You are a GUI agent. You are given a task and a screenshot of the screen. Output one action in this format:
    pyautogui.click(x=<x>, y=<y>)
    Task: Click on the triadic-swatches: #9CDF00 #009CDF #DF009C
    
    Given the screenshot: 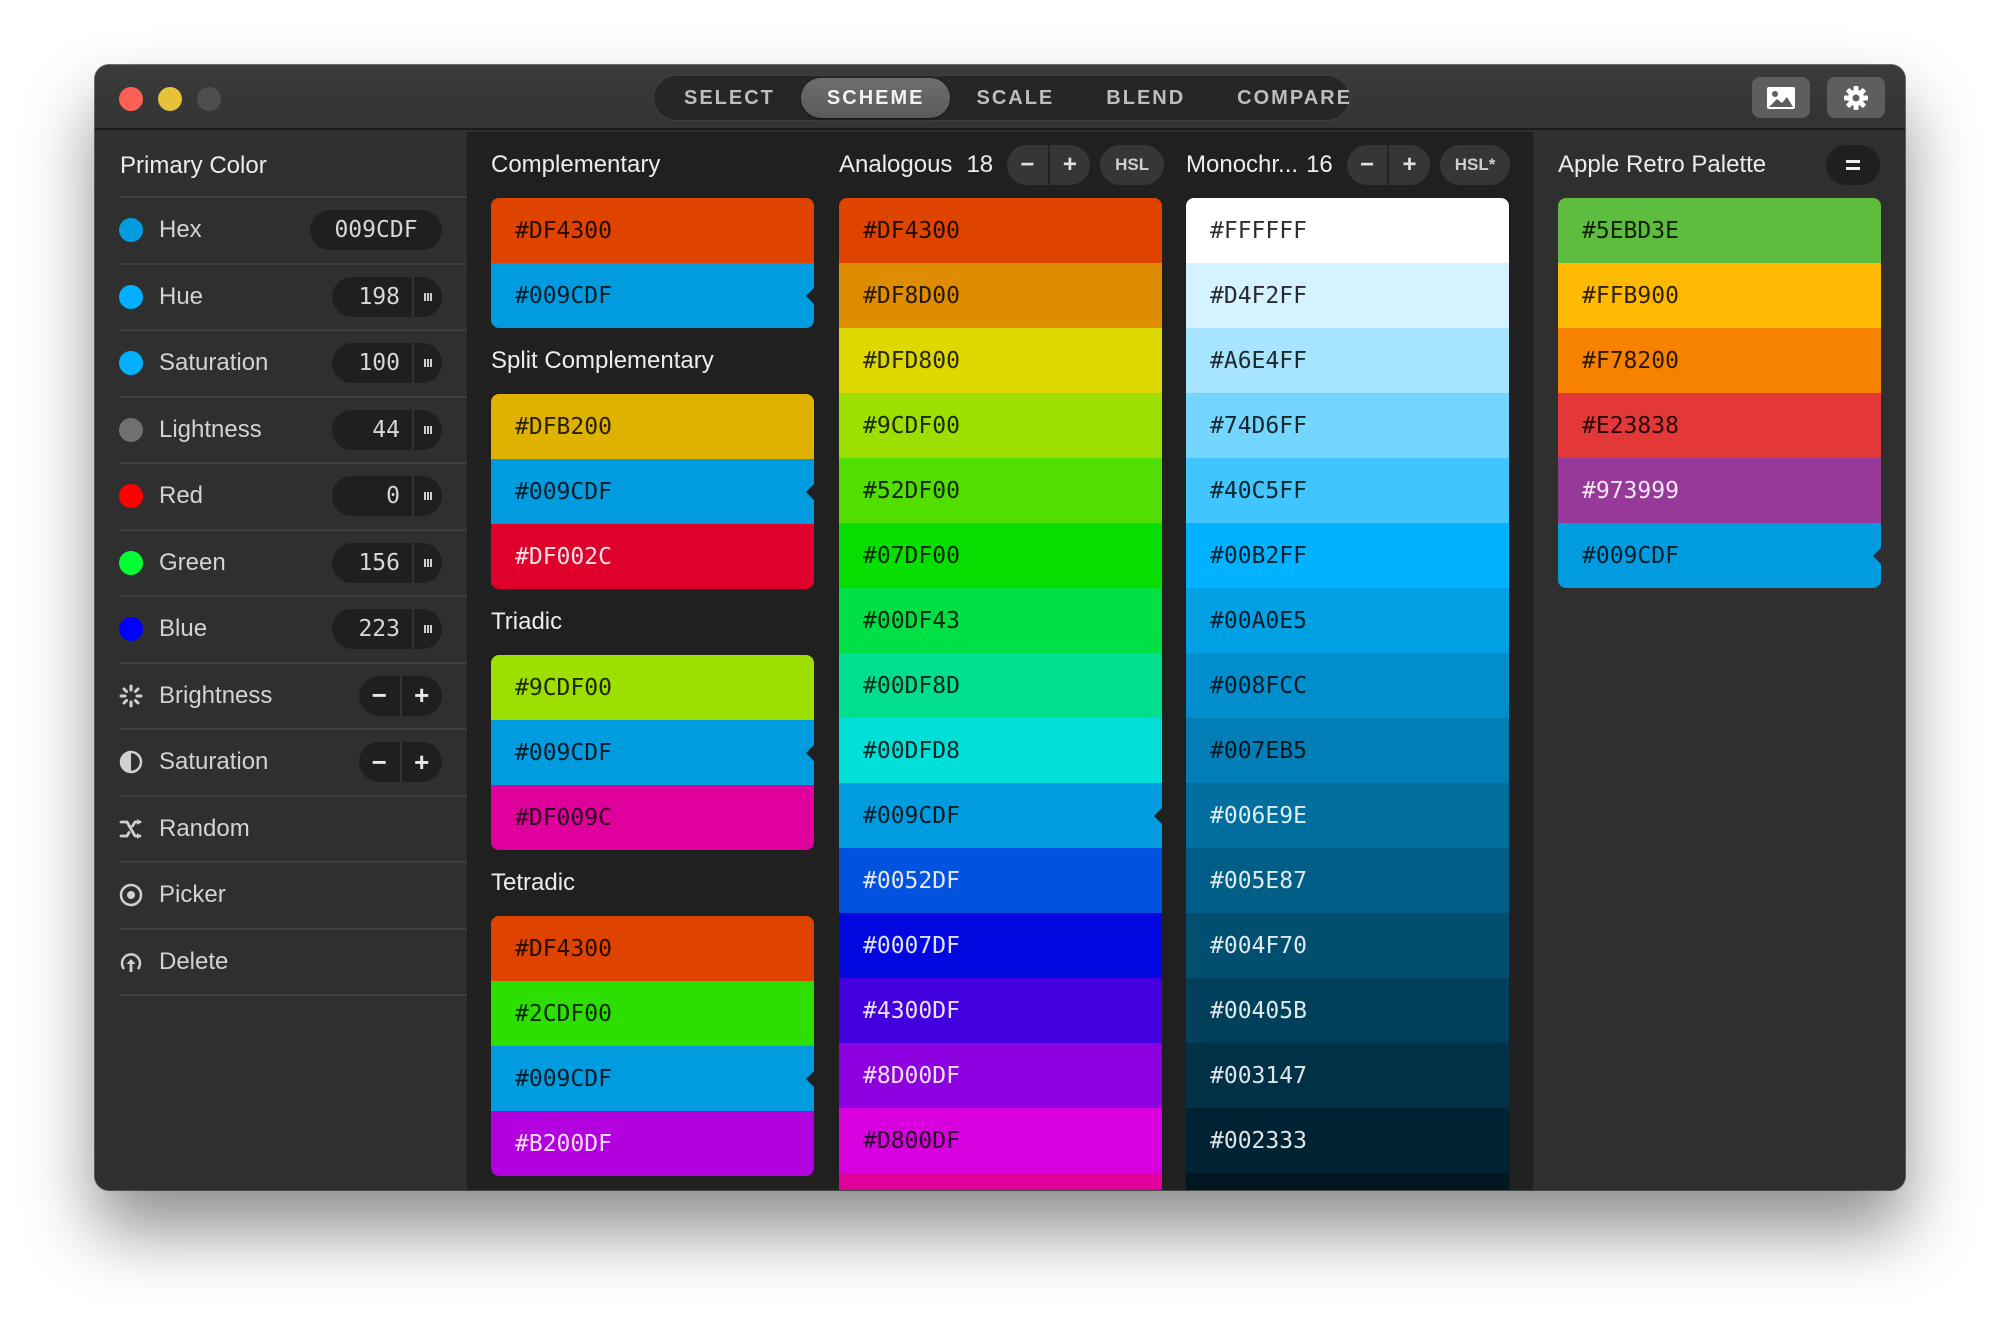 What is the action you would take?
    pyautogui.click(x=653, y=752)
    